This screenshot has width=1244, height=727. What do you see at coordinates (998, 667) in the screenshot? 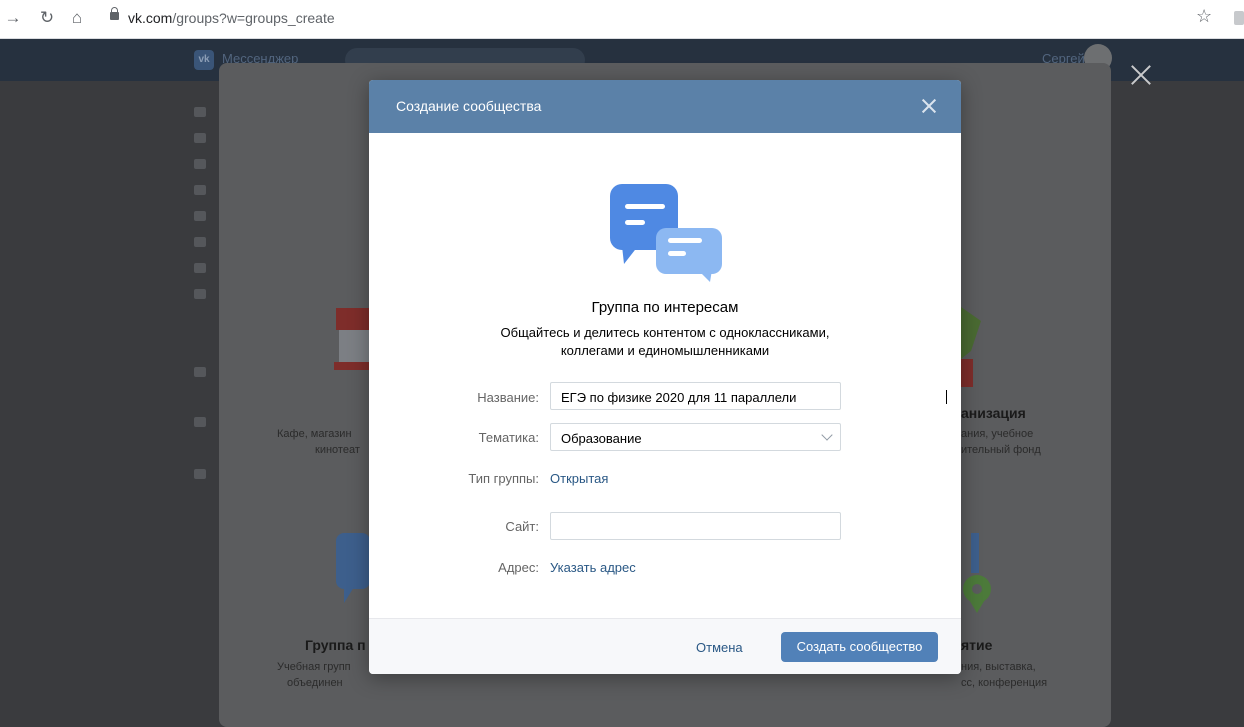
I see `card-desc: ния, выставка,` at bounding box center [998, 667].